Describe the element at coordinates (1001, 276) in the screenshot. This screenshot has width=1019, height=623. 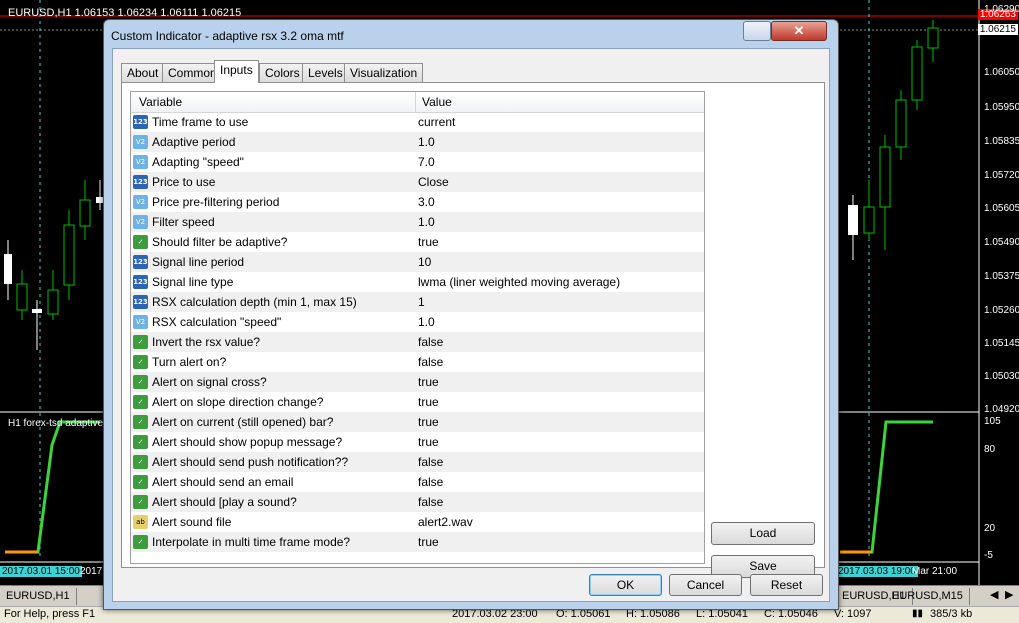
I see `price-axis-label: 1.05375` at that location.